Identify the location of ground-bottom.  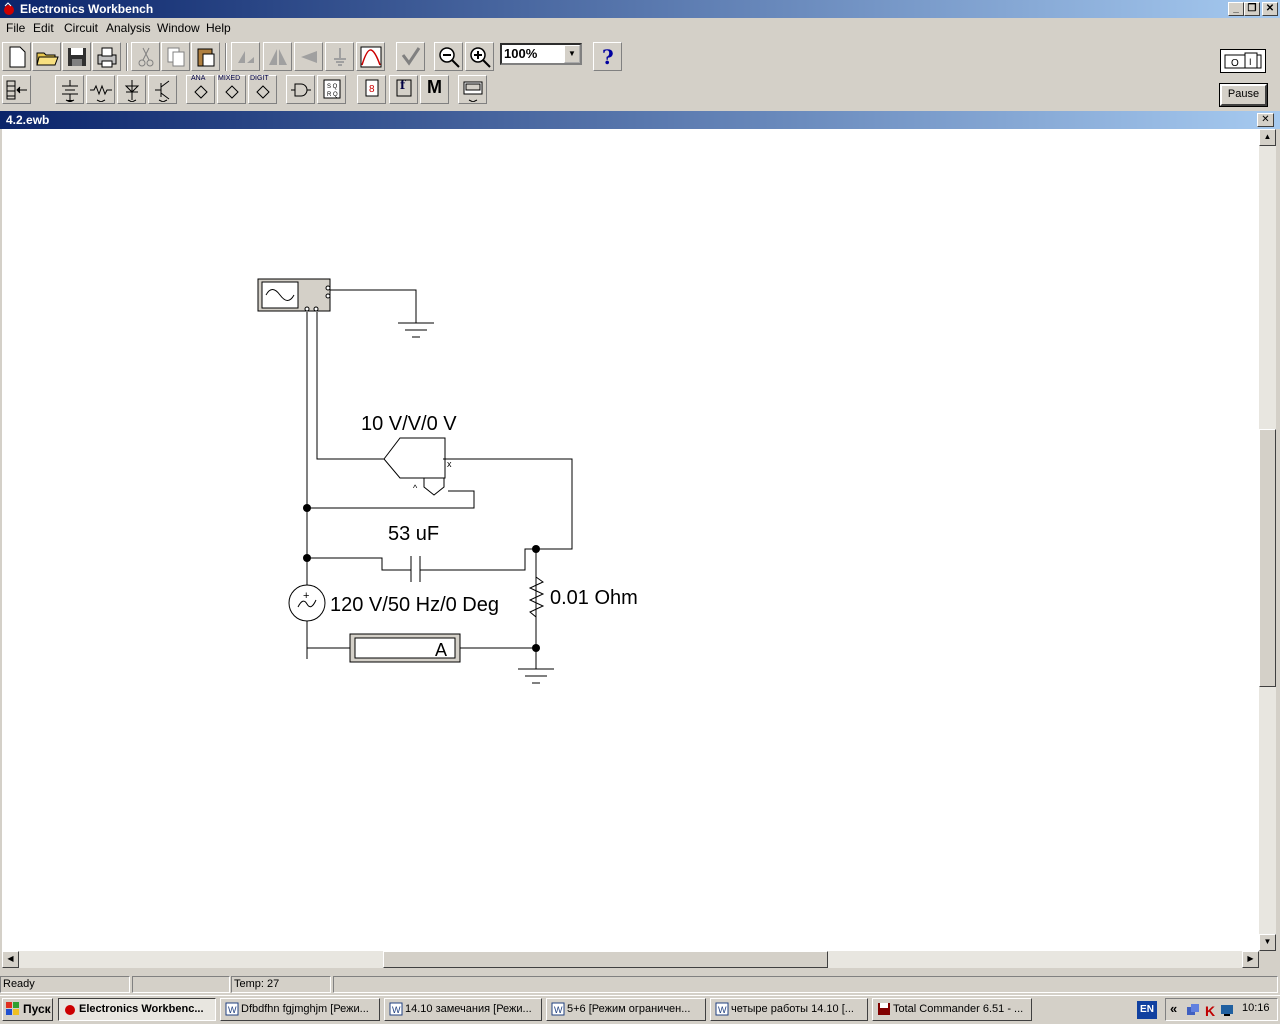
(536, 676).